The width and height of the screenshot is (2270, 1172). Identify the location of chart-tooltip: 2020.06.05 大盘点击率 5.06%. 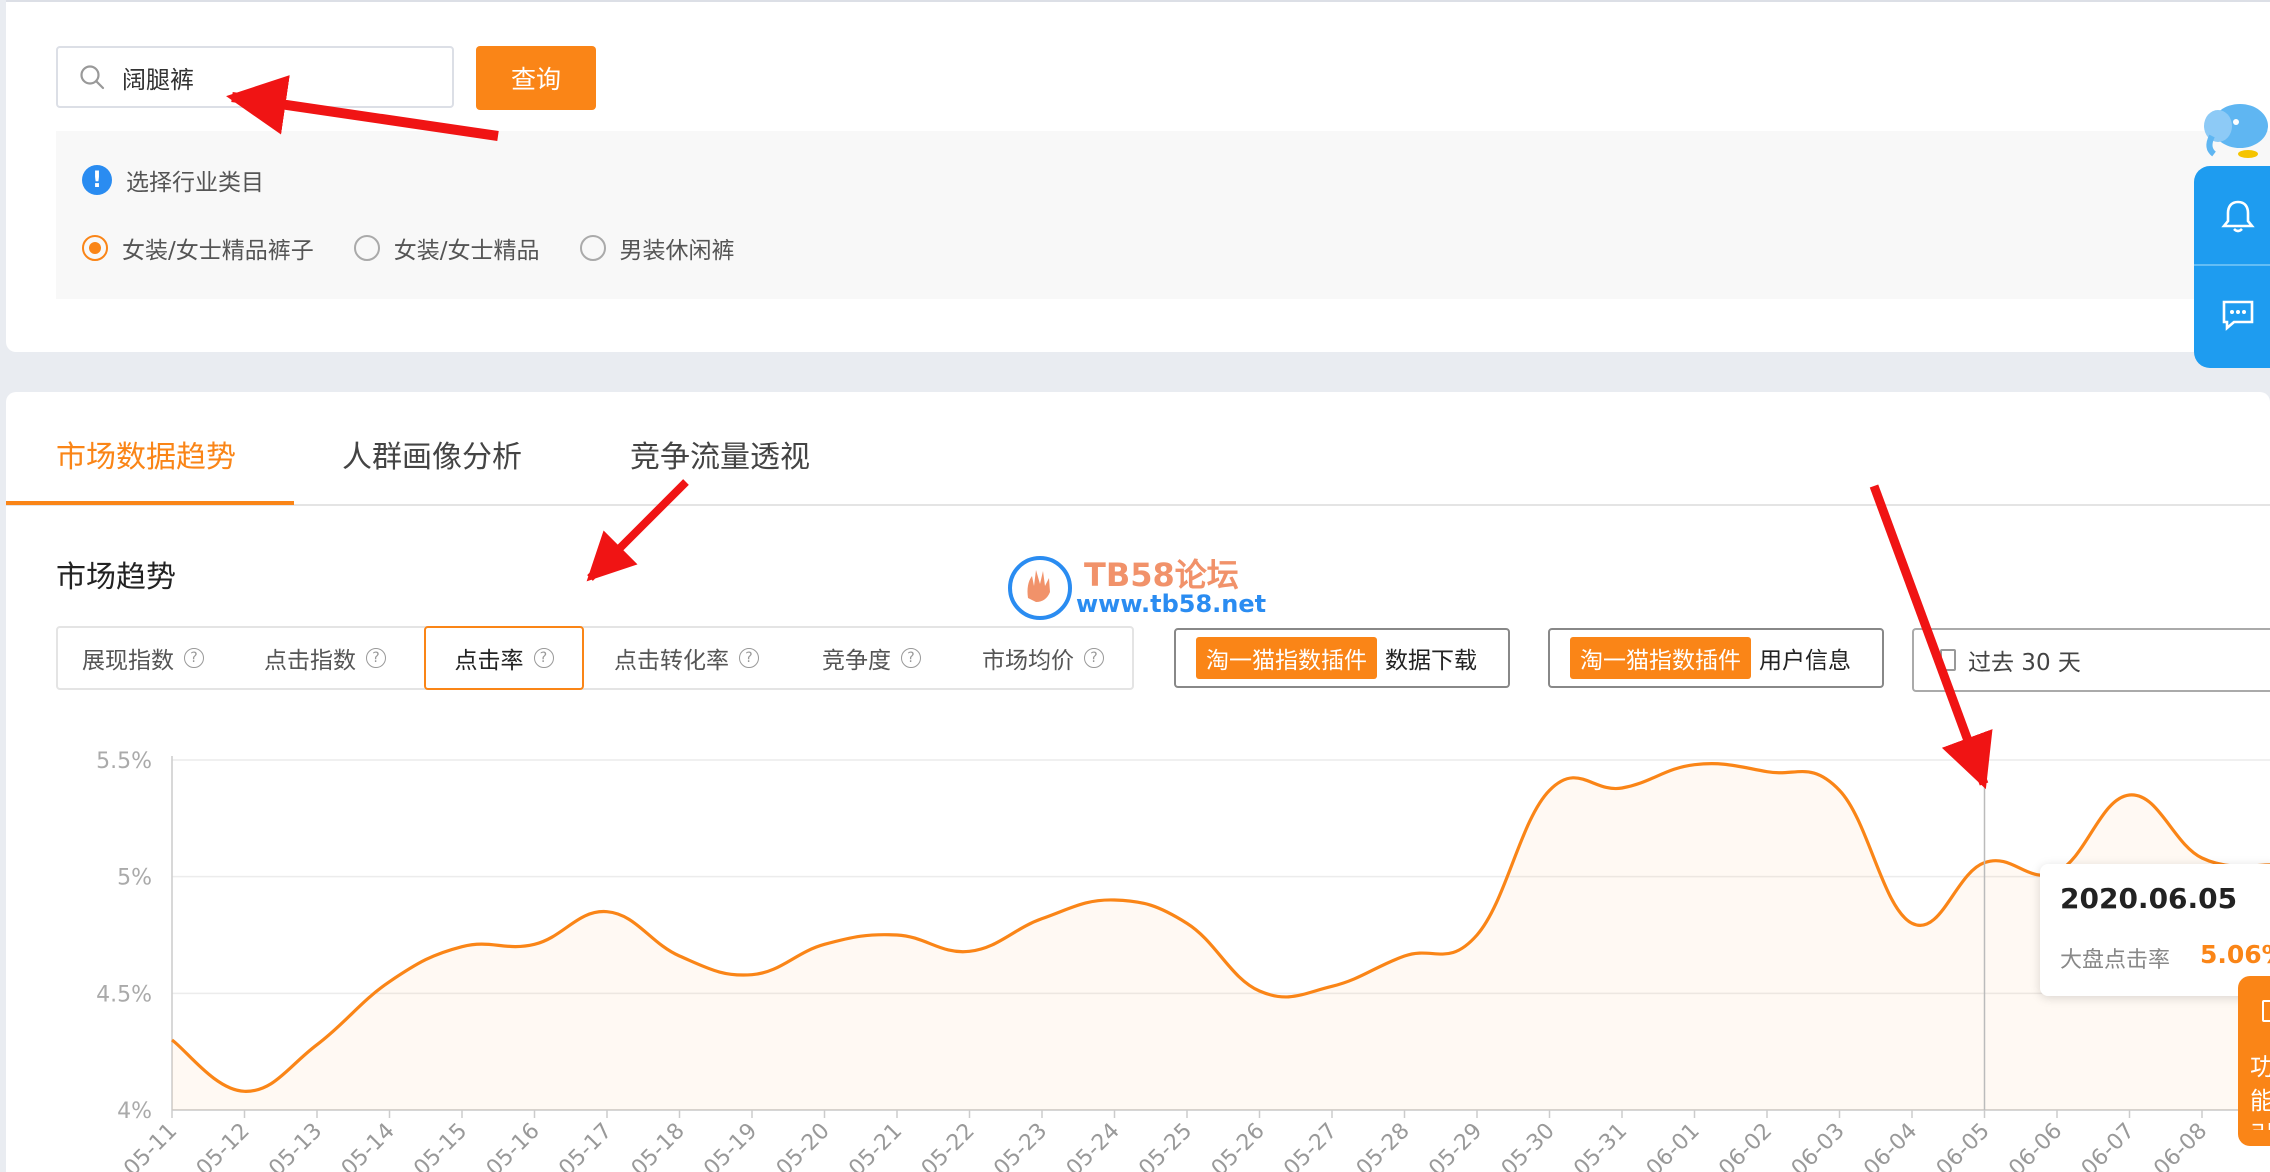
(2155, 930).